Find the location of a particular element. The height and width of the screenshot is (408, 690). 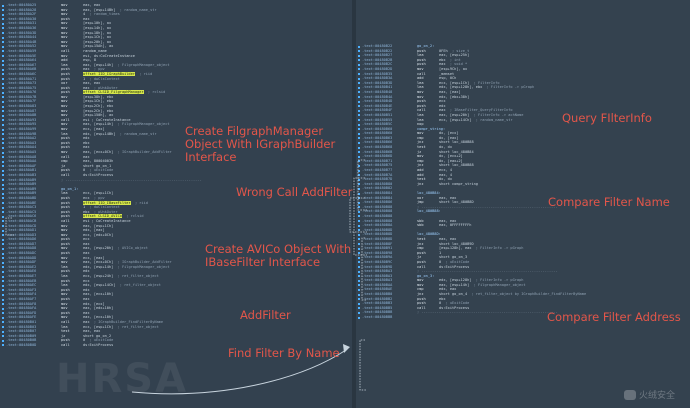

annotation-compare-address: Compare Filter Address is located at coordinates (614, 317).